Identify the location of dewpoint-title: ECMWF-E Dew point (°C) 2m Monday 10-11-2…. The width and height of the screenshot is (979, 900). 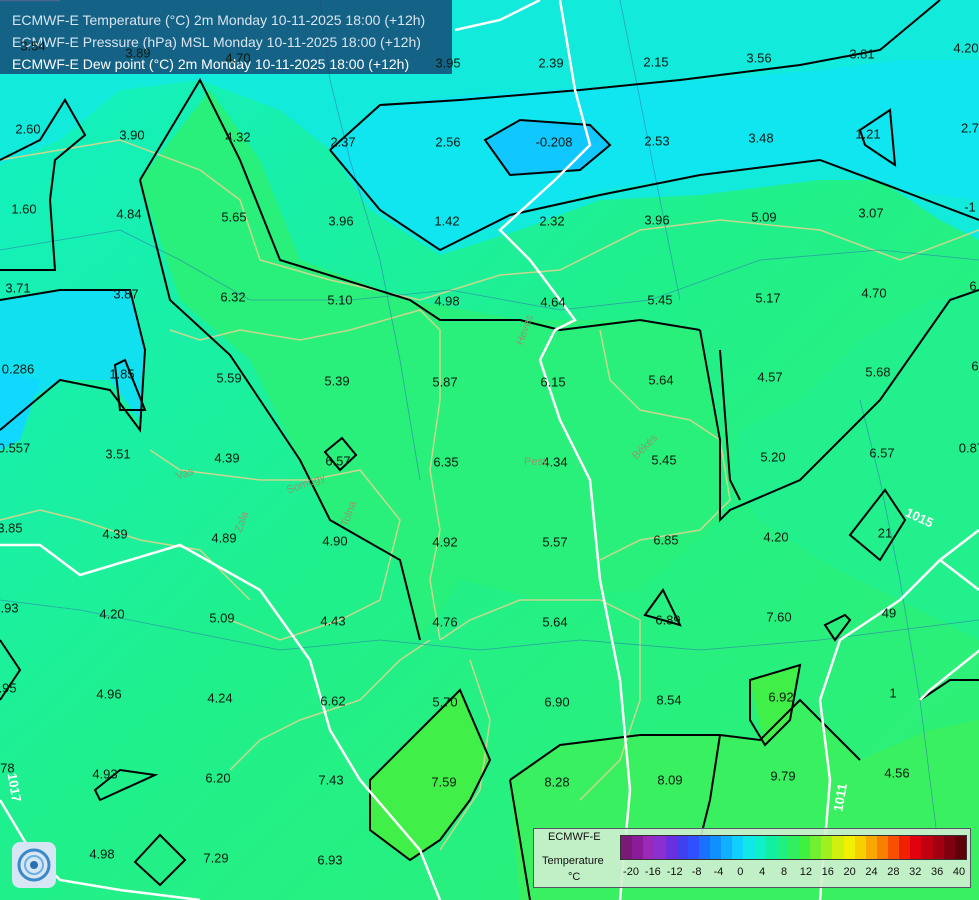
(211, 64).